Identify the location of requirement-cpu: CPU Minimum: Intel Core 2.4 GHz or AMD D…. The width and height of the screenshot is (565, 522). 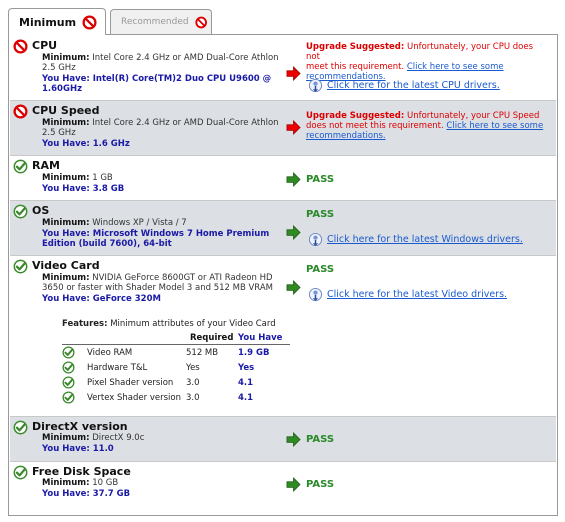
(283, 68).